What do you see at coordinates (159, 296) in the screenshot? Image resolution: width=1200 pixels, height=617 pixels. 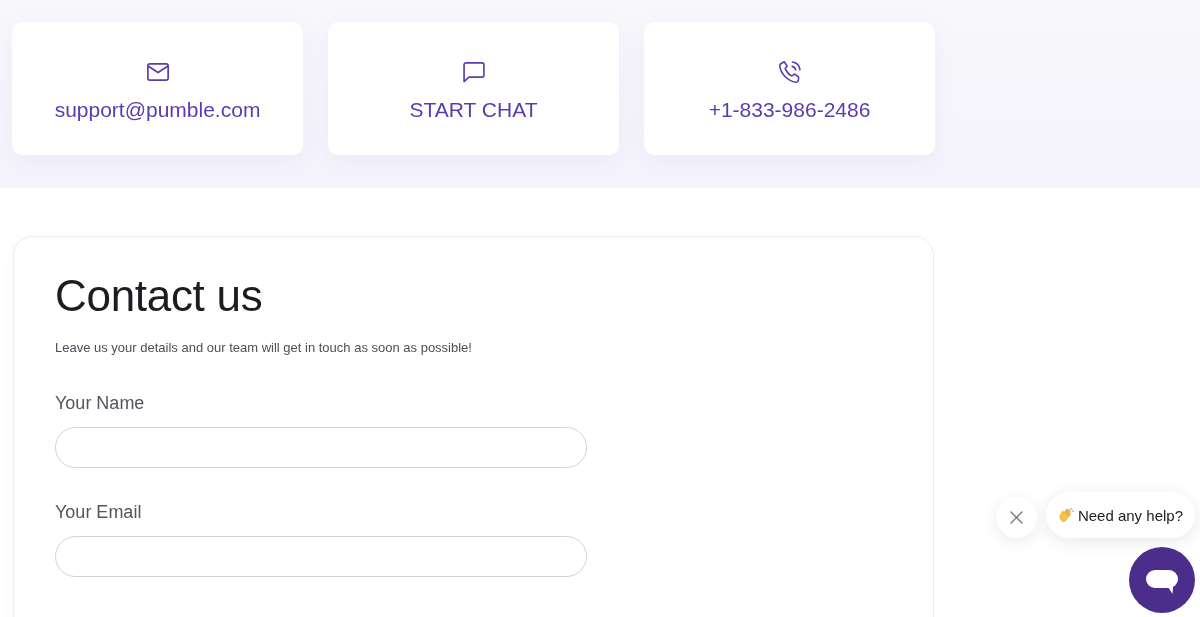 I see `form-title: Contact us` at bounding box center [159, 296].